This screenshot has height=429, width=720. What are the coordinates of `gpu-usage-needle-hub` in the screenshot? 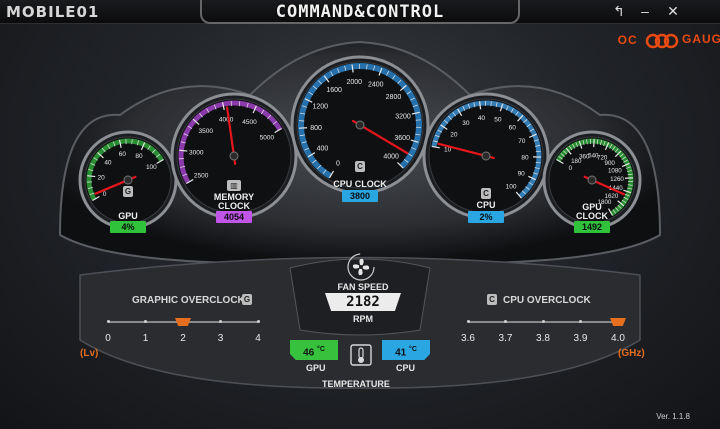 It's located at (128, 180).